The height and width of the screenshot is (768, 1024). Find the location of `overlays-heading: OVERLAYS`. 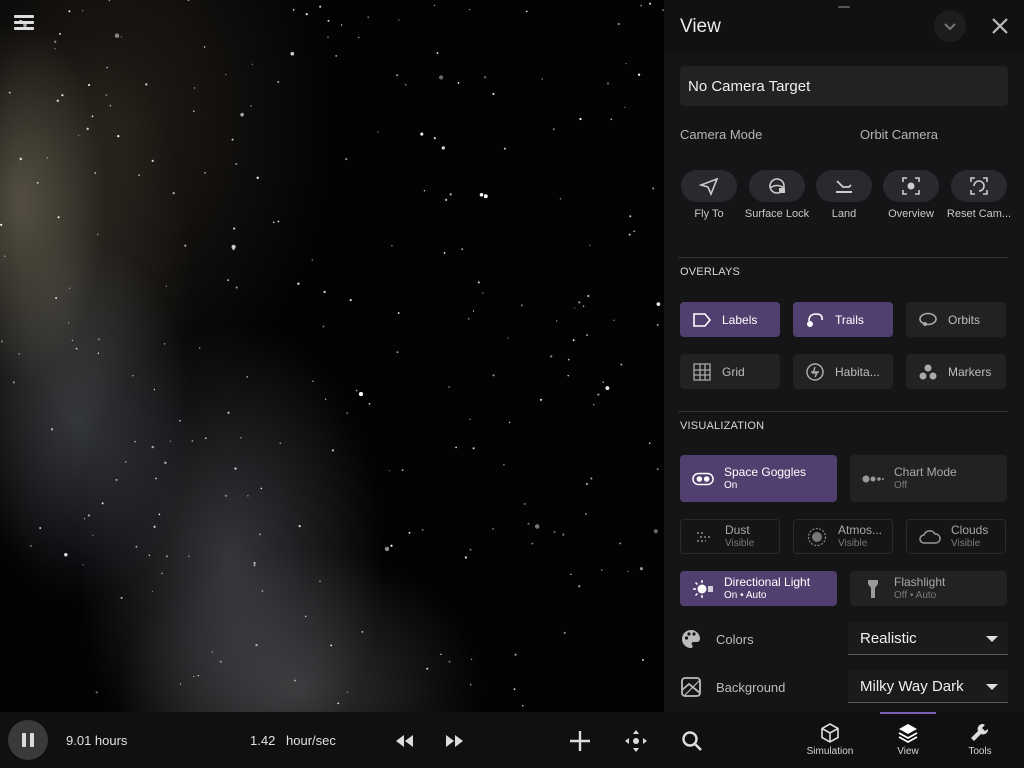

overlays-heading: OVERLAYS is located at coordinates (710, 272).